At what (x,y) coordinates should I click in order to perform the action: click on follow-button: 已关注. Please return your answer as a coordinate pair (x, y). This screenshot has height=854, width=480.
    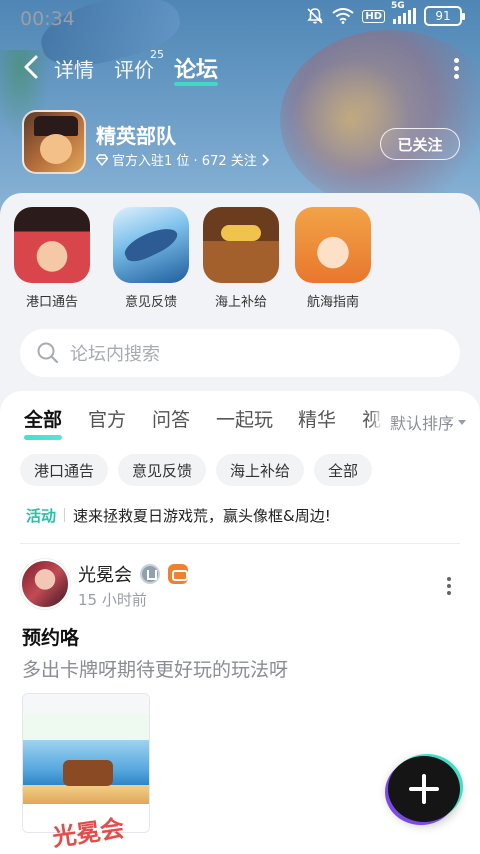
    Looking at the image, I should click on (420, 144).